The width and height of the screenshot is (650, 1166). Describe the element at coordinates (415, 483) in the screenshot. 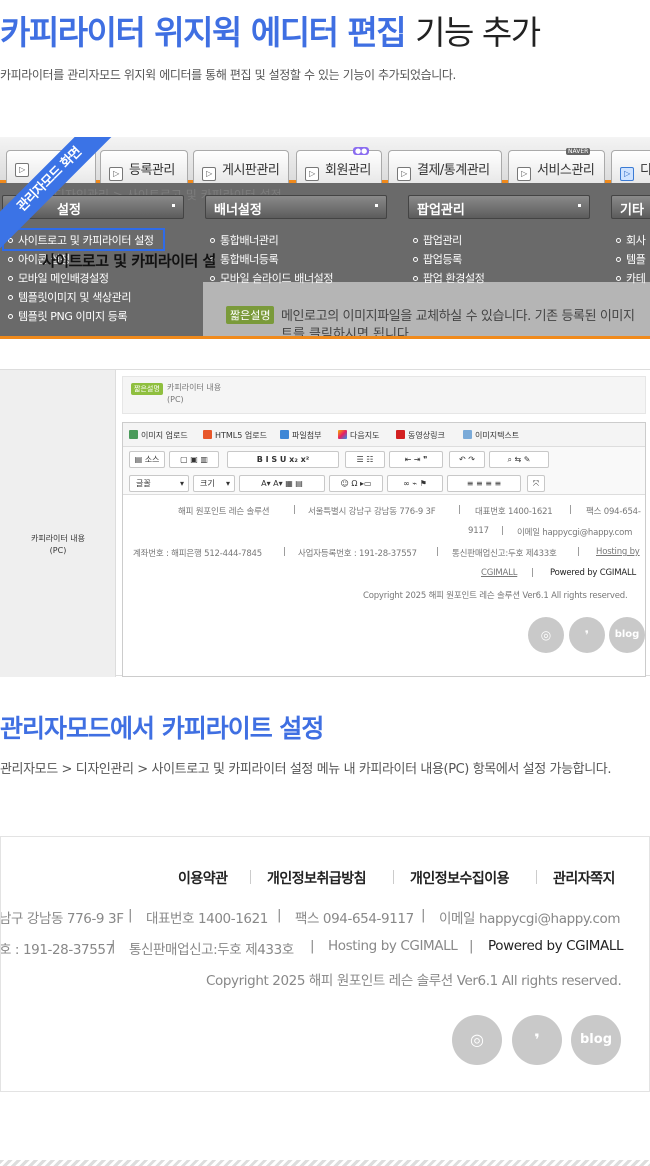

I see `link-tools: ∞ ⌁ ⚑` at that location.